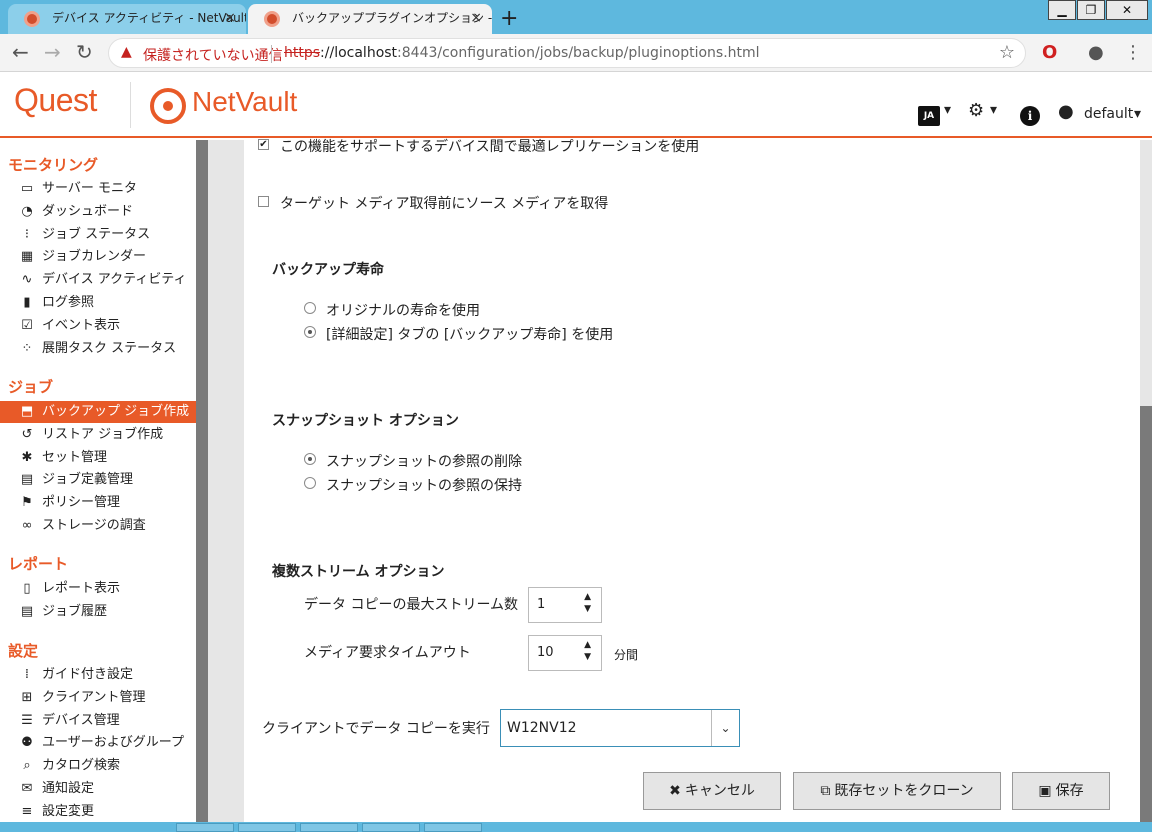  I want to click on max-streams-stepper: 1 ▲ ▼, so click(565, 605).